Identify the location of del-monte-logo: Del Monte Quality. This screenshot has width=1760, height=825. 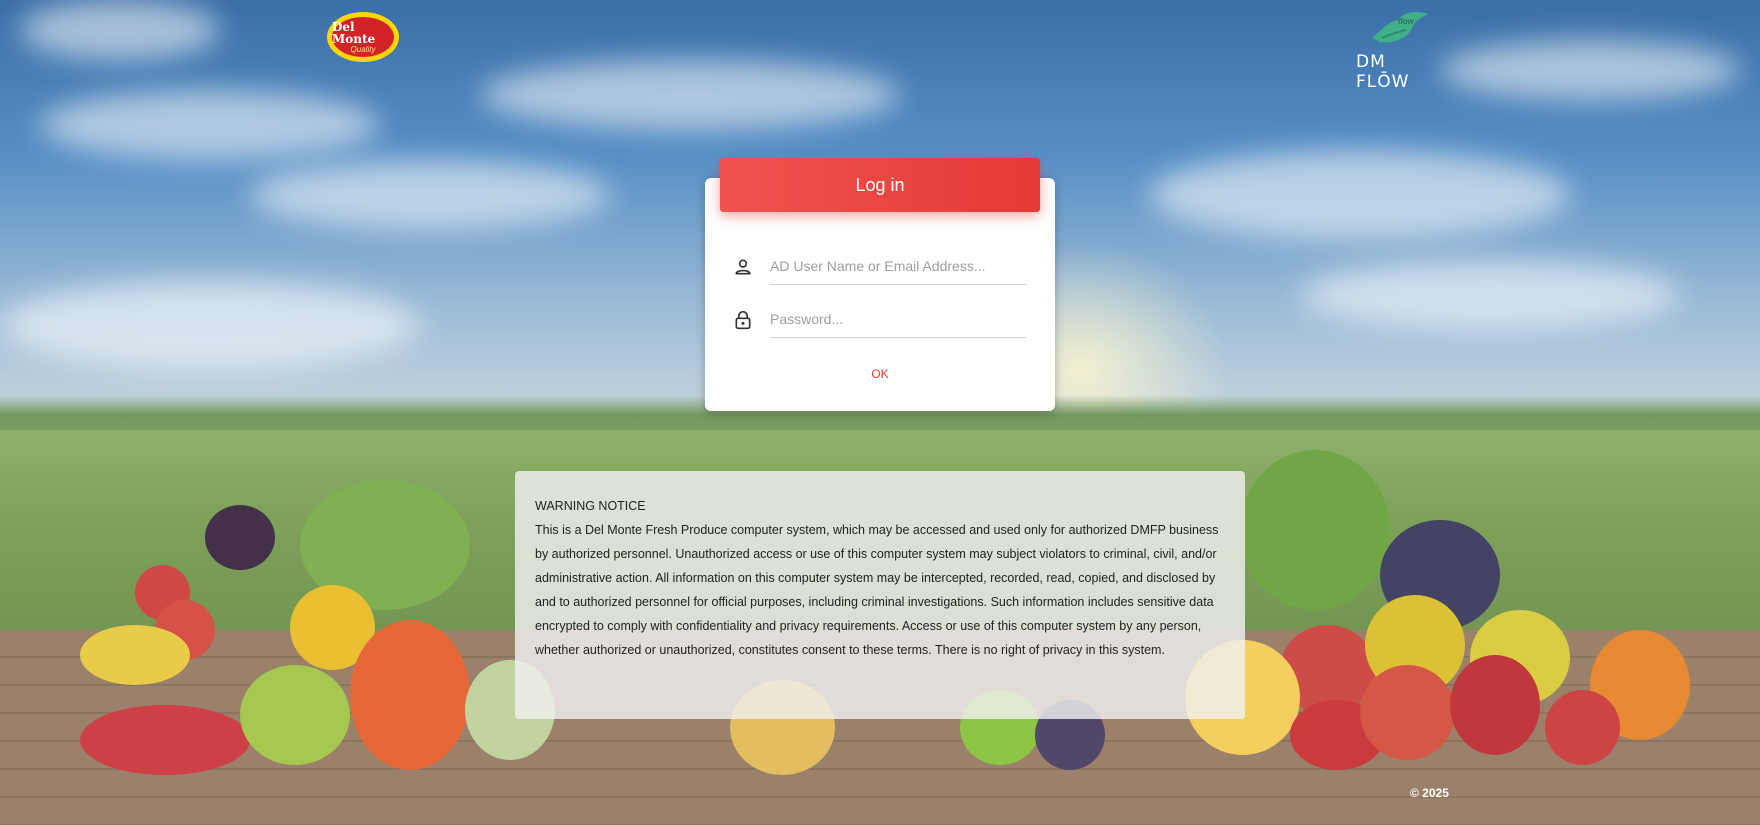
(363, 37).